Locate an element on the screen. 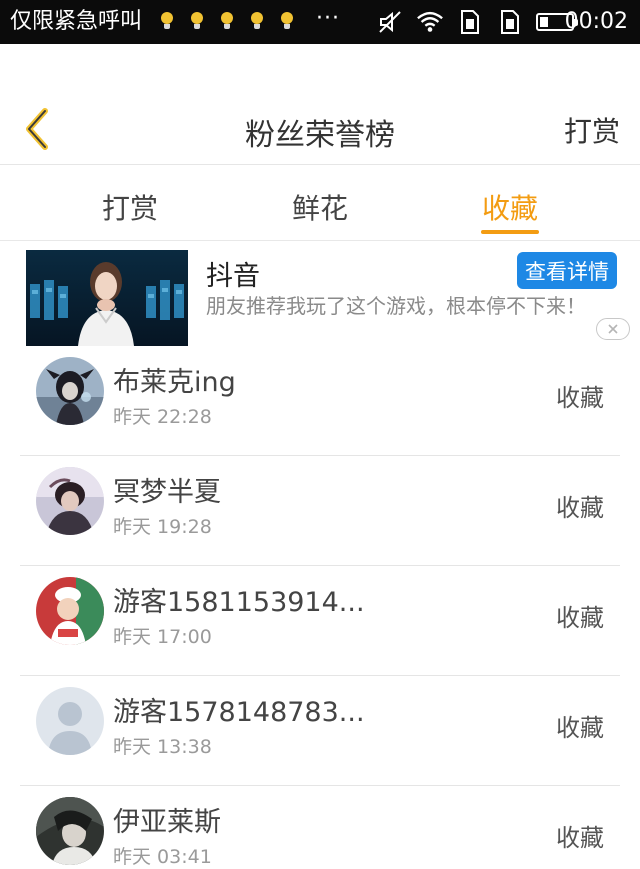  more-notifications: ··· is located at coordinates (328, 18).